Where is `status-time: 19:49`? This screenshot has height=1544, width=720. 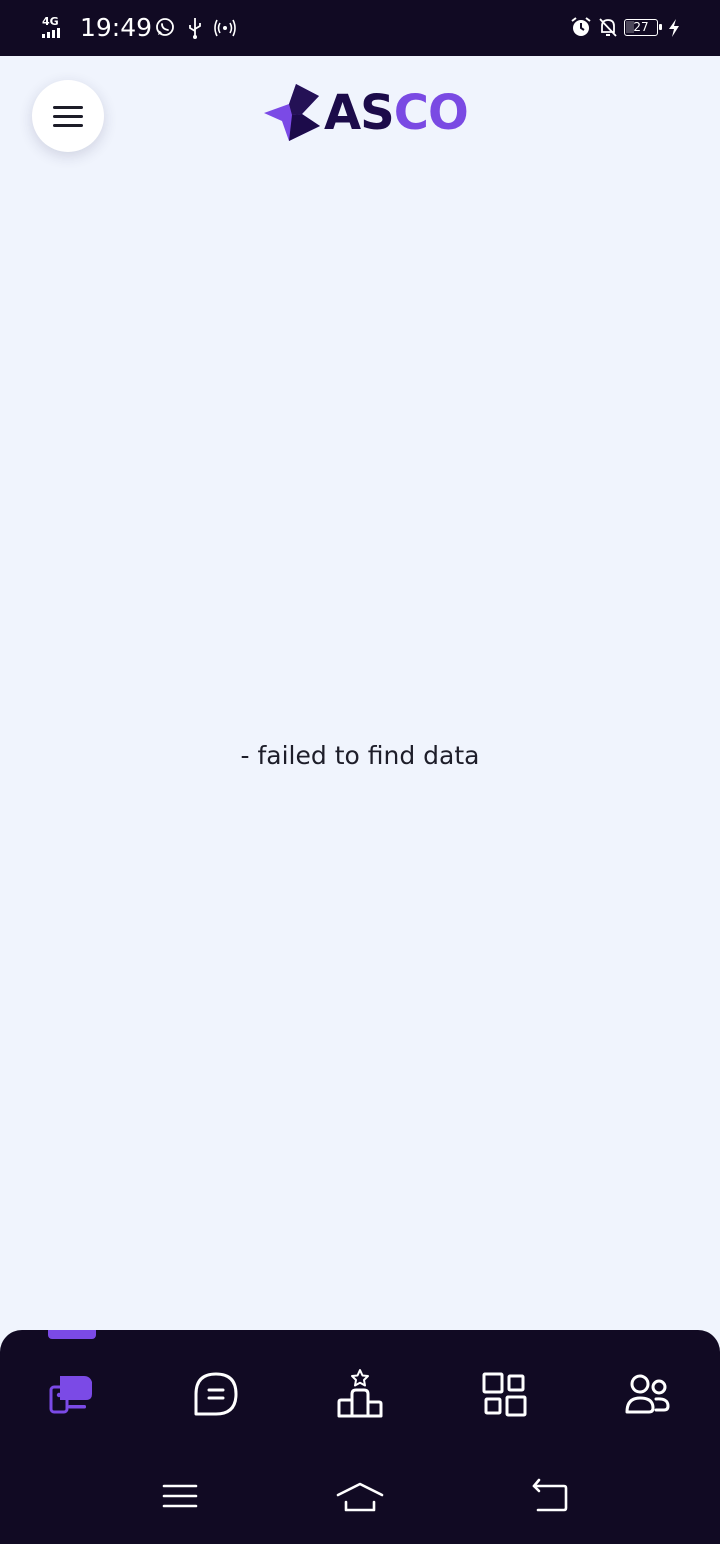
status-time: 19:49 is located at coordinates (116, 27).